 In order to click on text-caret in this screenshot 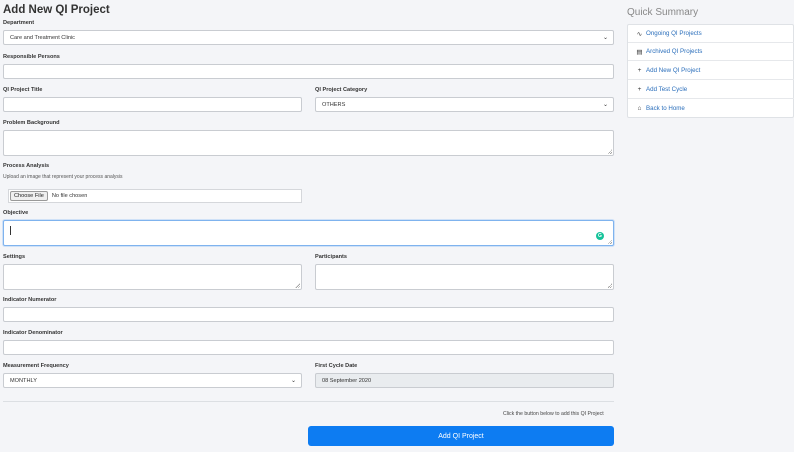, I will do `click(10, 230)`.